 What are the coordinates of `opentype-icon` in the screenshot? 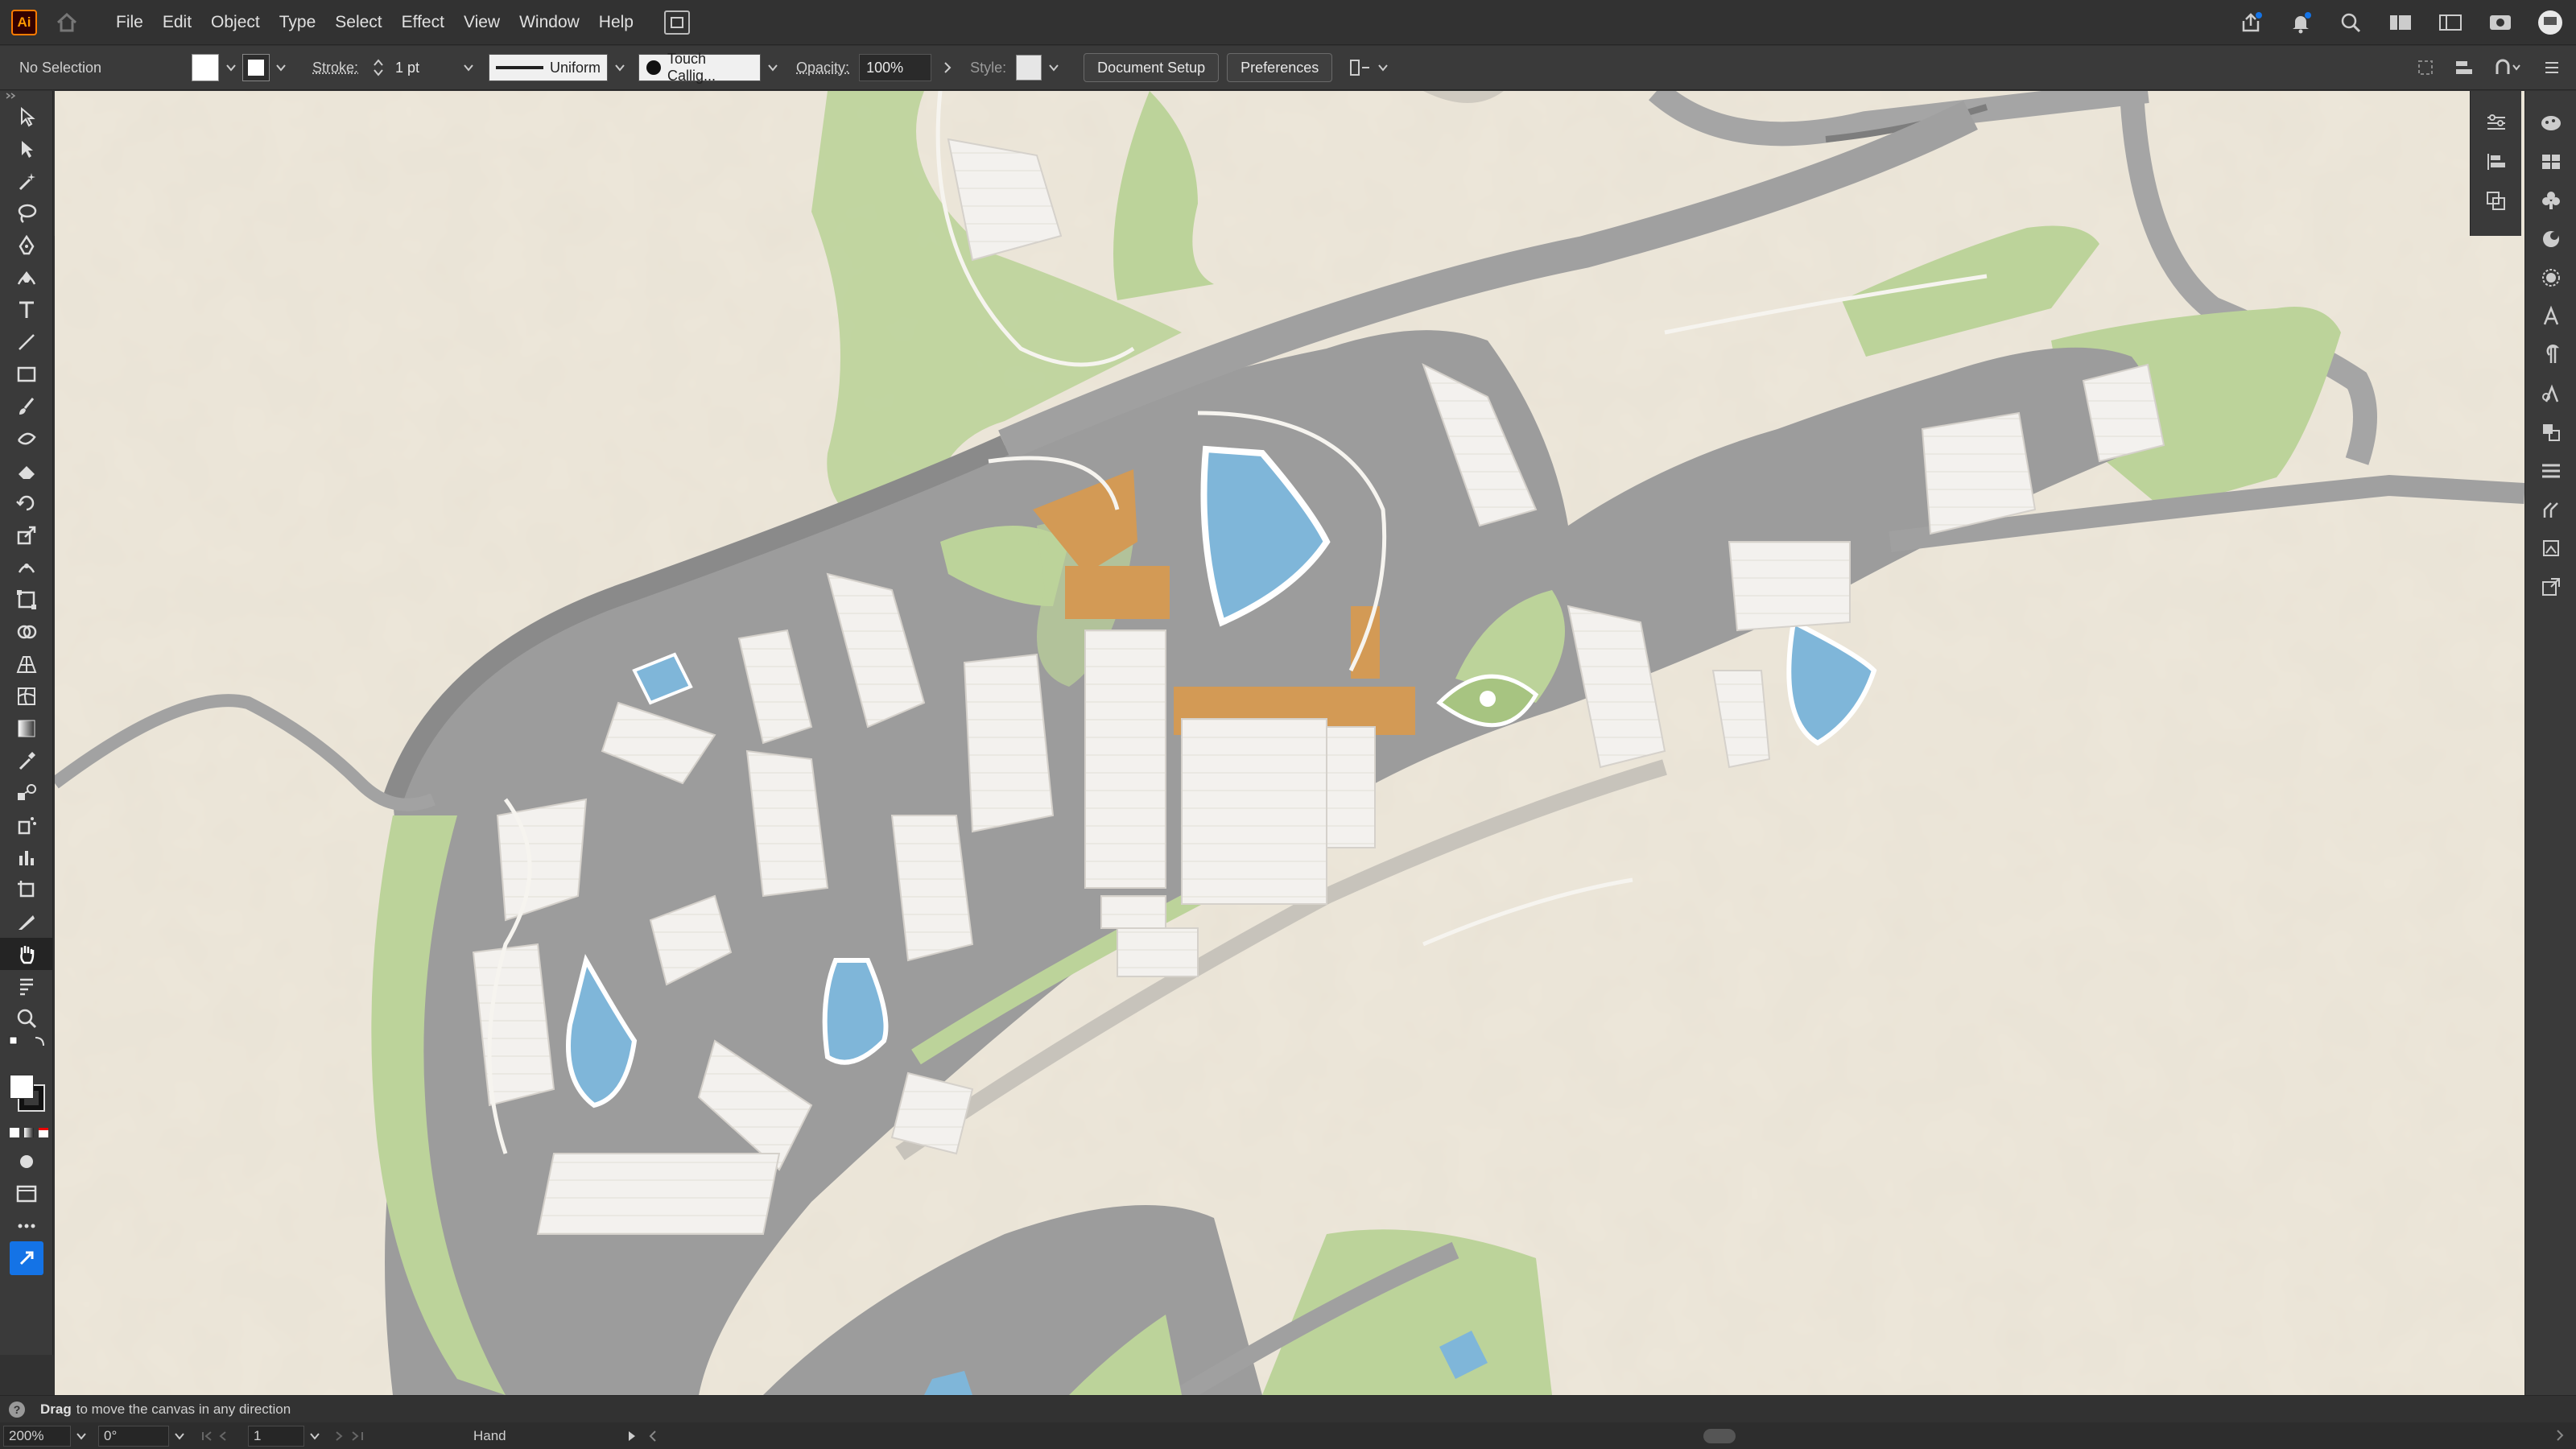 It's located at (2550, 393).